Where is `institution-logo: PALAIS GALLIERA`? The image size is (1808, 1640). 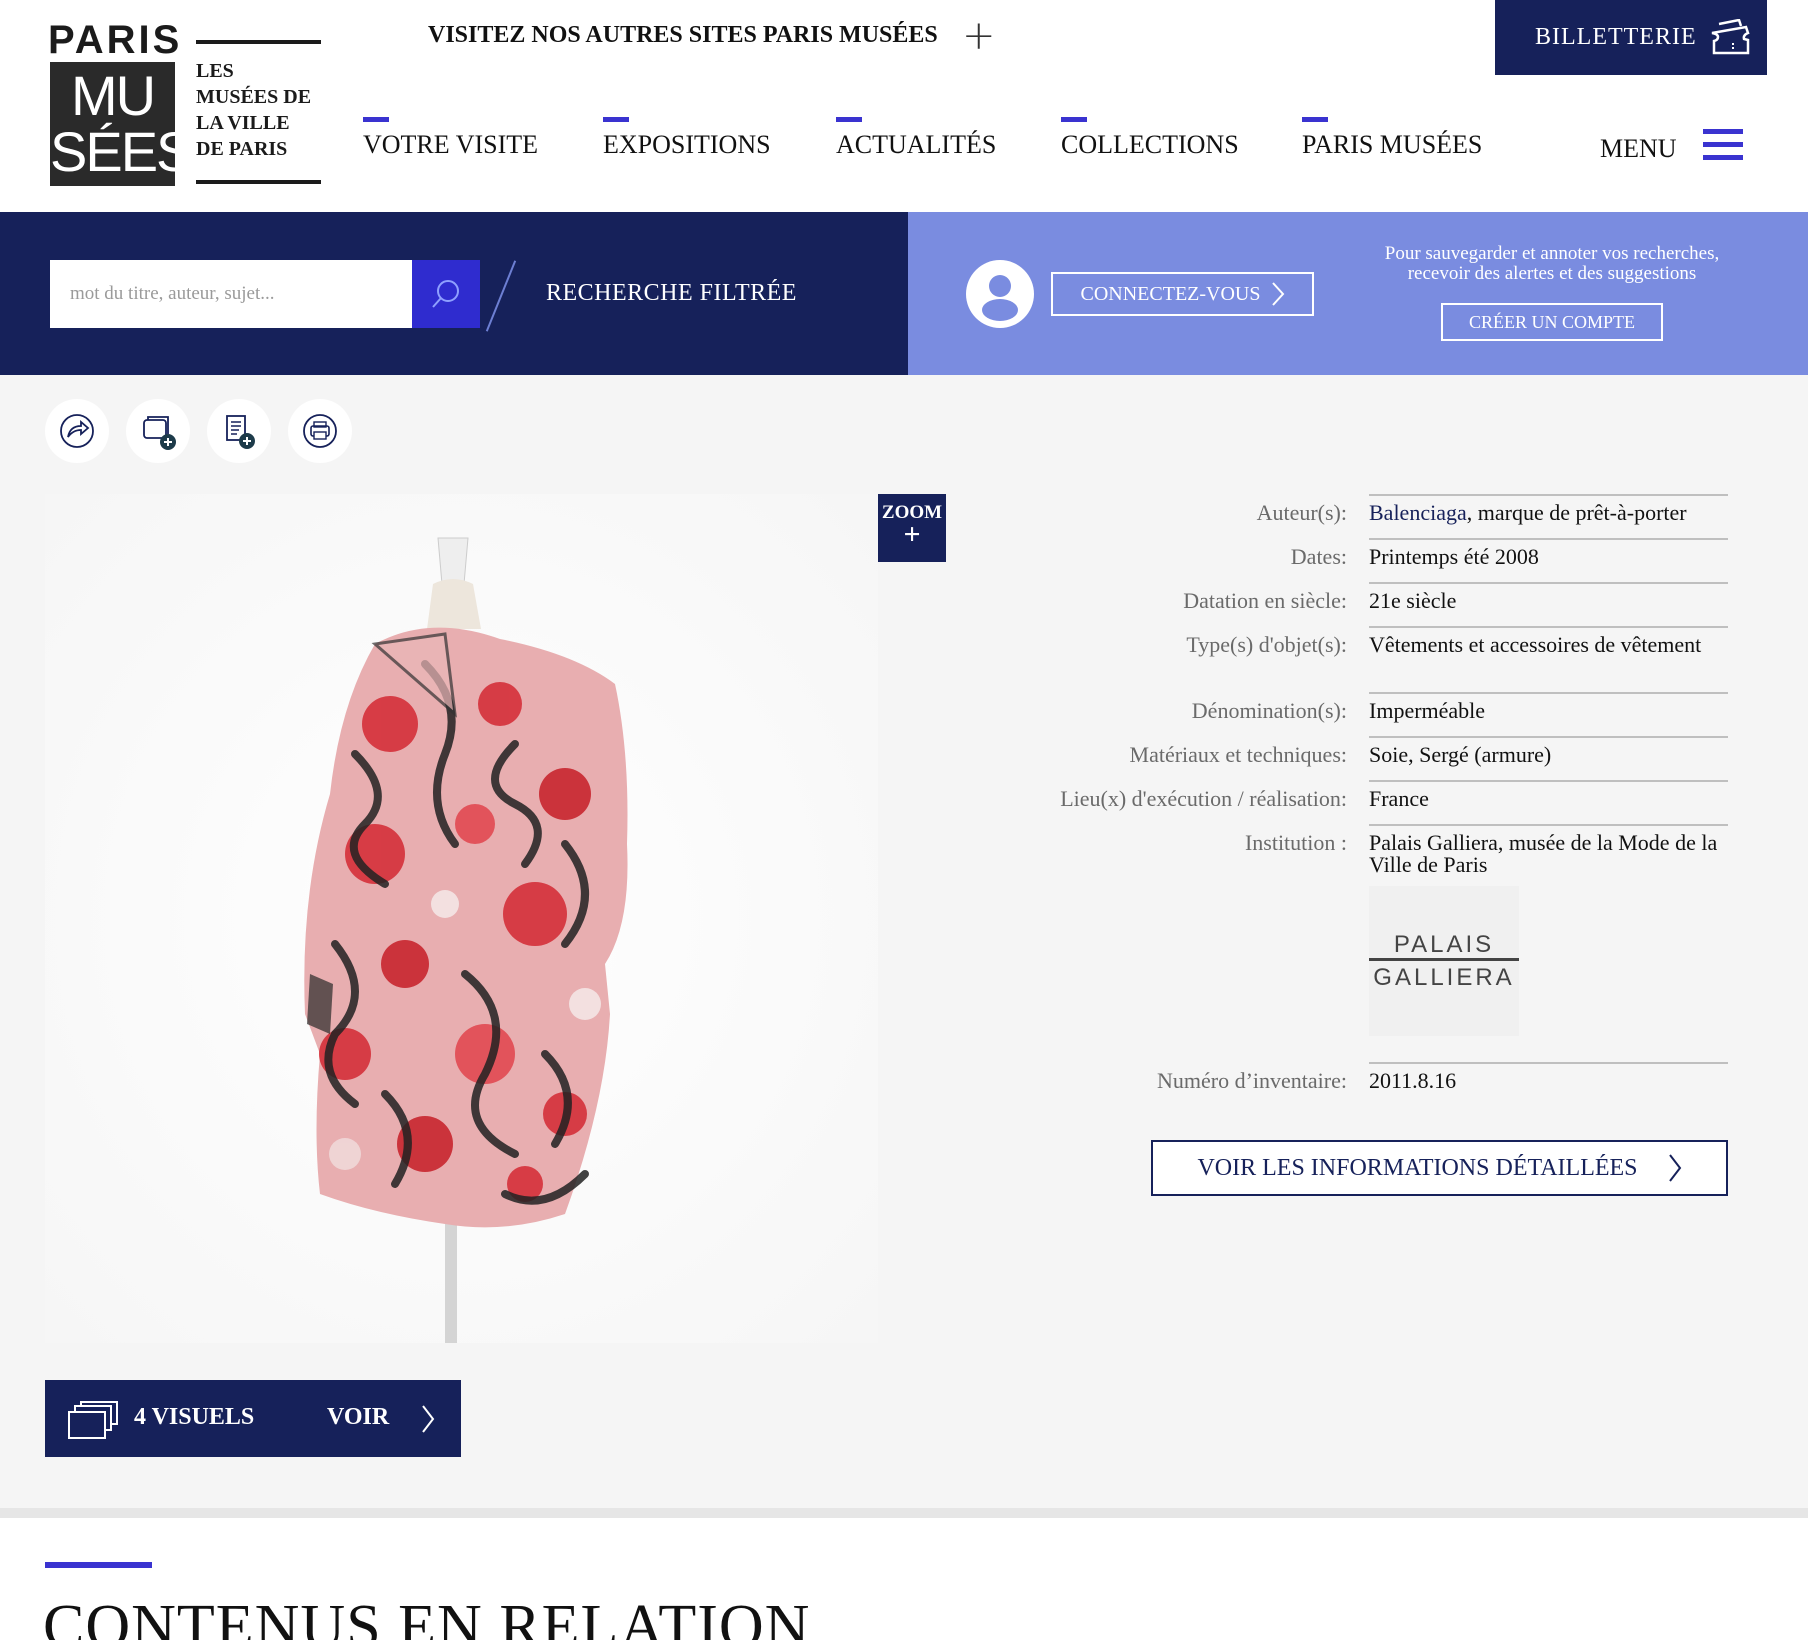 institution-logo: PALAIS GALLIERA is located at coordinates (1444, 961).